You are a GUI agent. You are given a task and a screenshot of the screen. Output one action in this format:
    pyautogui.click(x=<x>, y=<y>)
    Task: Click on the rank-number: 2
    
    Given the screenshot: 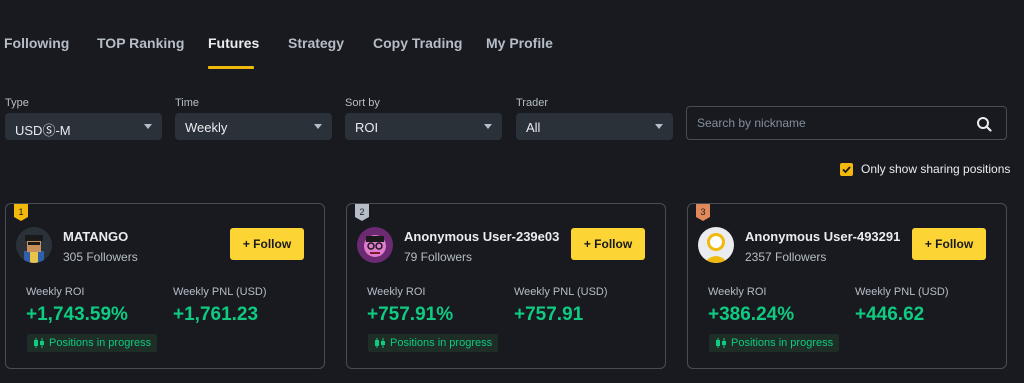 What is the action you would take?
    pyautogui.click(x=361, y=212)
    